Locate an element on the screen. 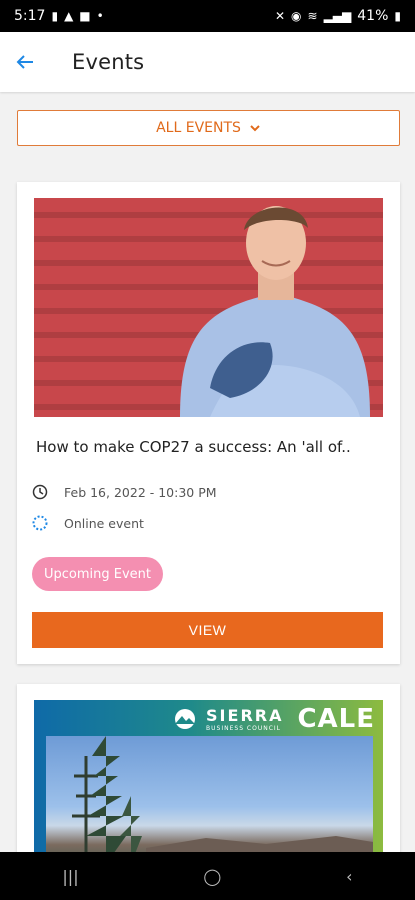  event-location: Online event is located at coordinates (104, 523).